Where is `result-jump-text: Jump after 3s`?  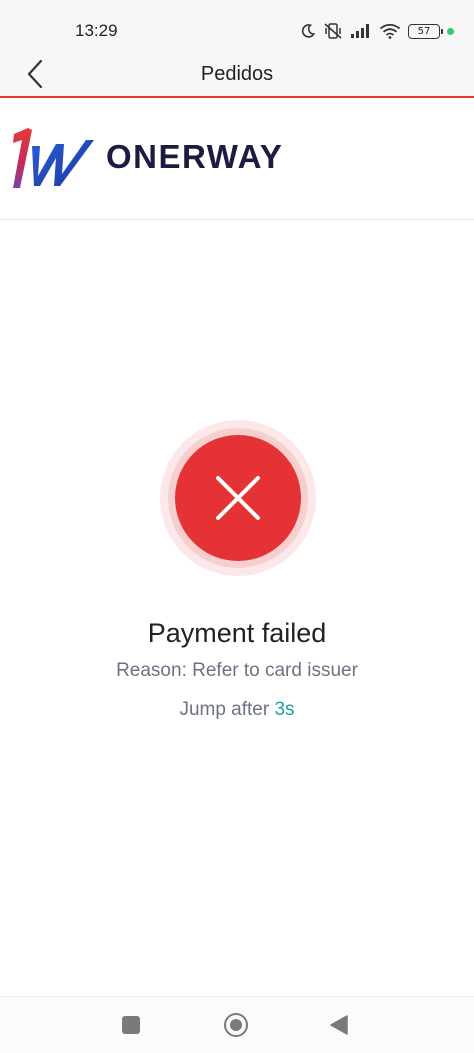
result-jump-text: Jump after 3s is located at coordinates (237, 710).